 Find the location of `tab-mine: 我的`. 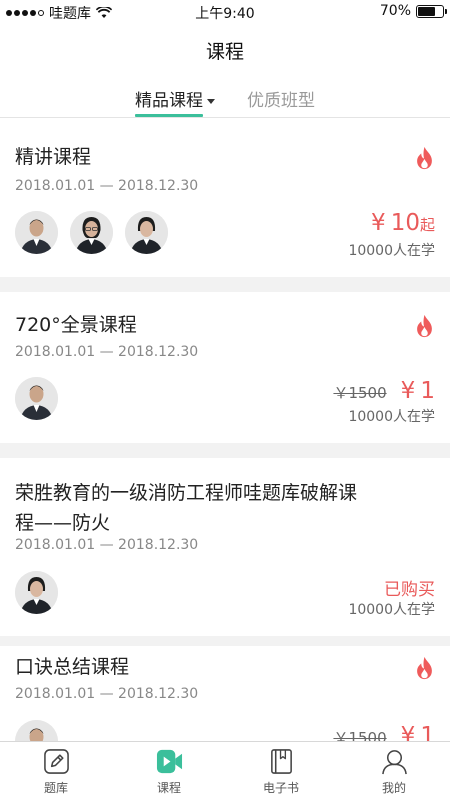

tab-mine: 我的 is located at coordinates (394, 772).